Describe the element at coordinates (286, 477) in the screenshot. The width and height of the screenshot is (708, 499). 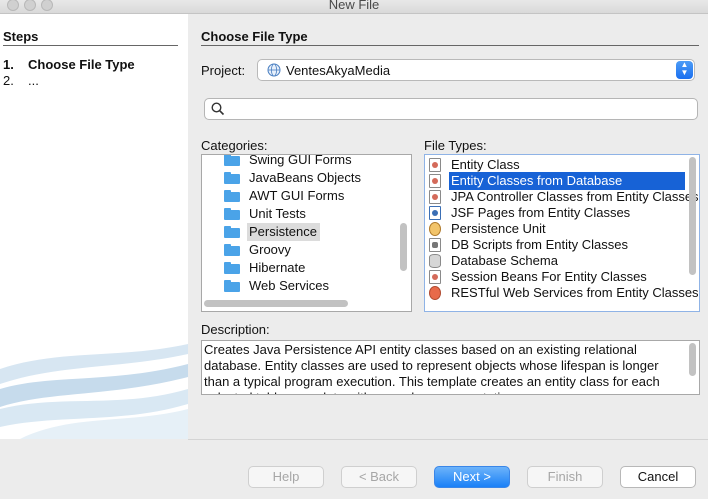
I see `help-button: Help` at that location.